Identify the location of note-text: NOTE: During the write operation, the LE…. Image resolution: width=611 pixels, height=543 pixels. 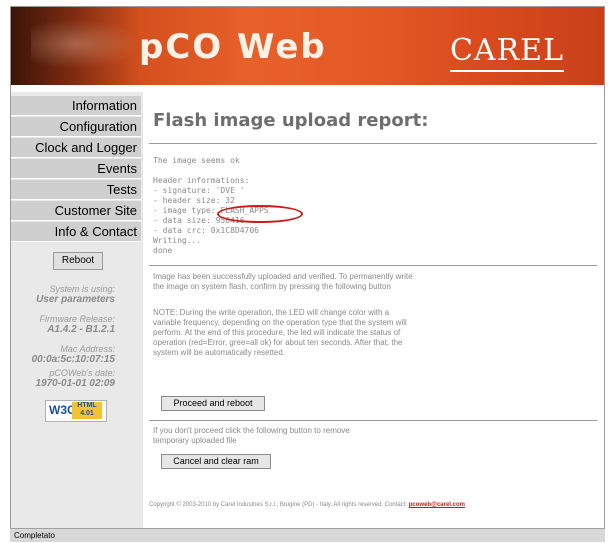
(280, 332).